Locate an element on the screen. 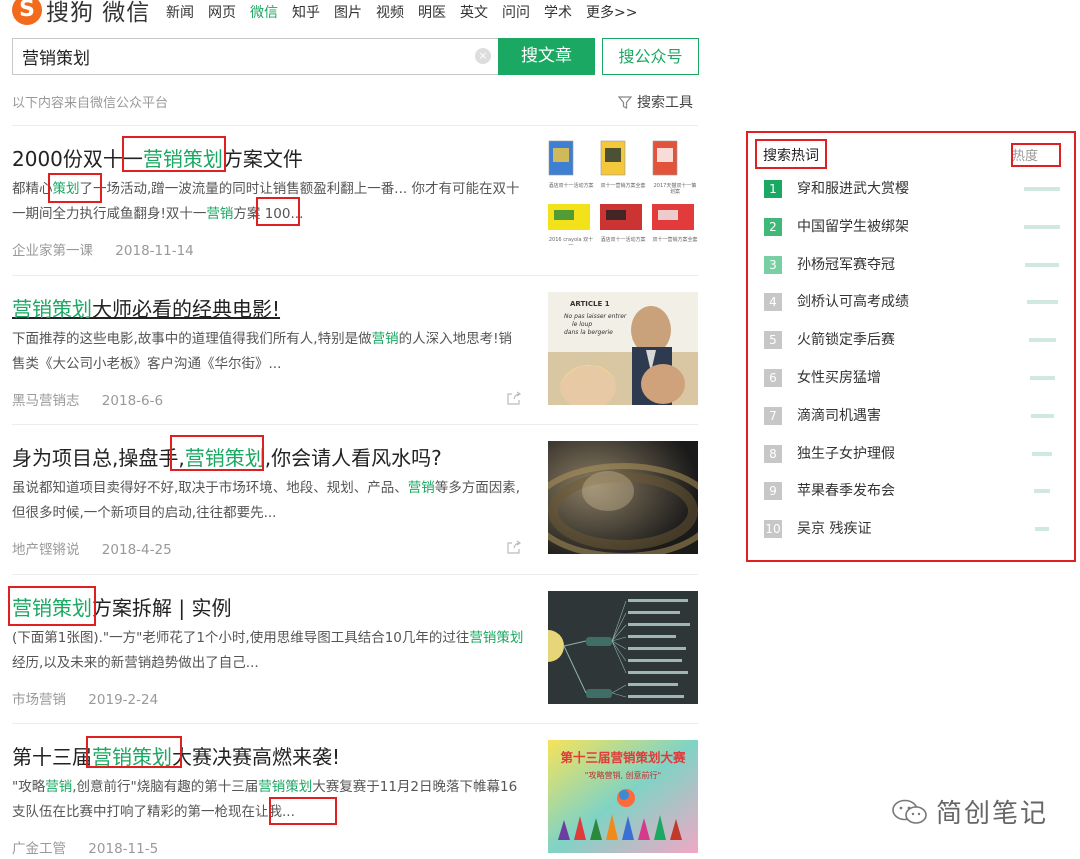  hot-word-item: 3 孙杨冠军赛夺冠 is located at coordinates (914, 266).